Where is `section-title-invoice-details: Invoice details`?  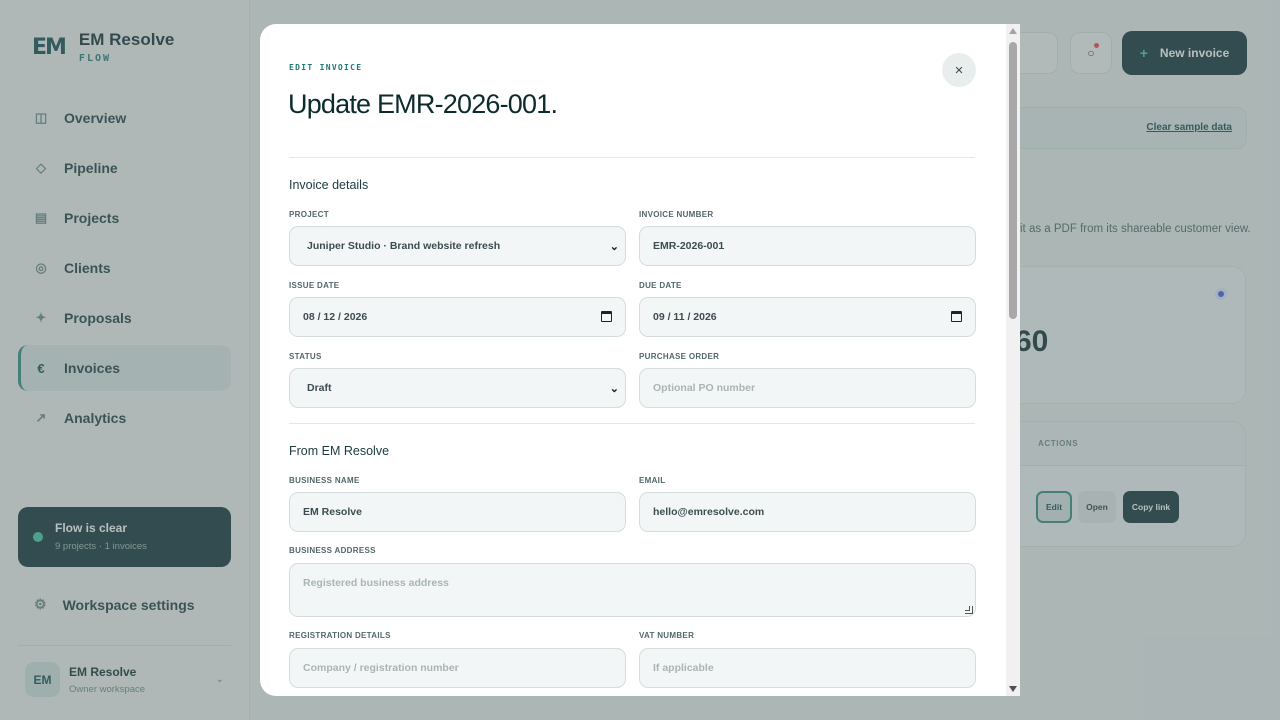 section-title-invoice-details: Invoice details is located at coordinates (329, 185).